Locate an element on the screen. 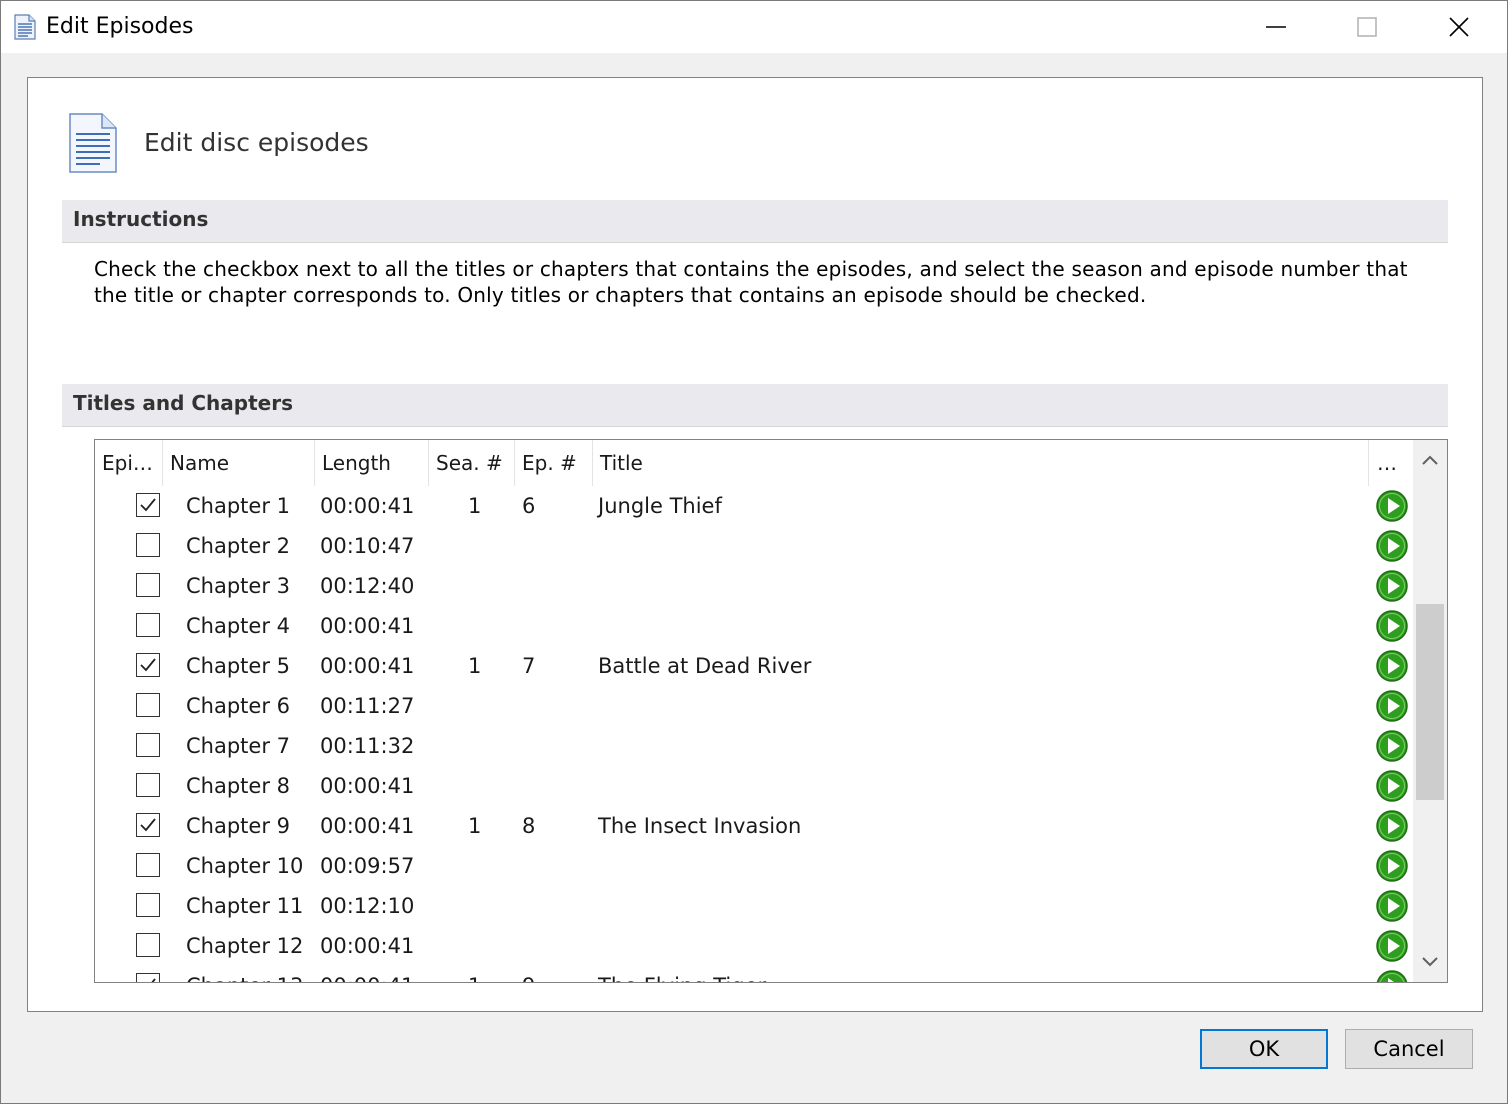  table-row: Chapter 1 00:00:41 1 6 Jungle Thief is located at coordinates (754, 506).